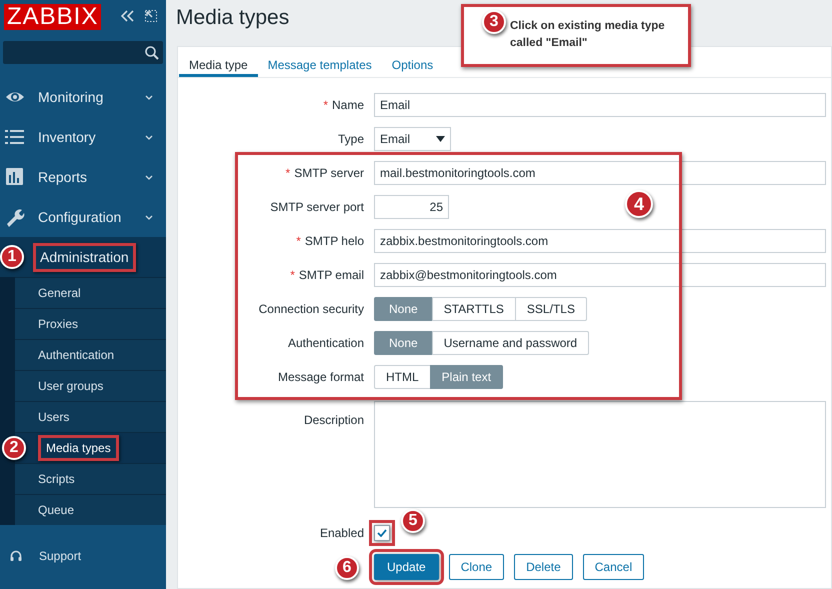 This screenshot has width=832, height=589. I want to click on description-field, so click(600, 454).